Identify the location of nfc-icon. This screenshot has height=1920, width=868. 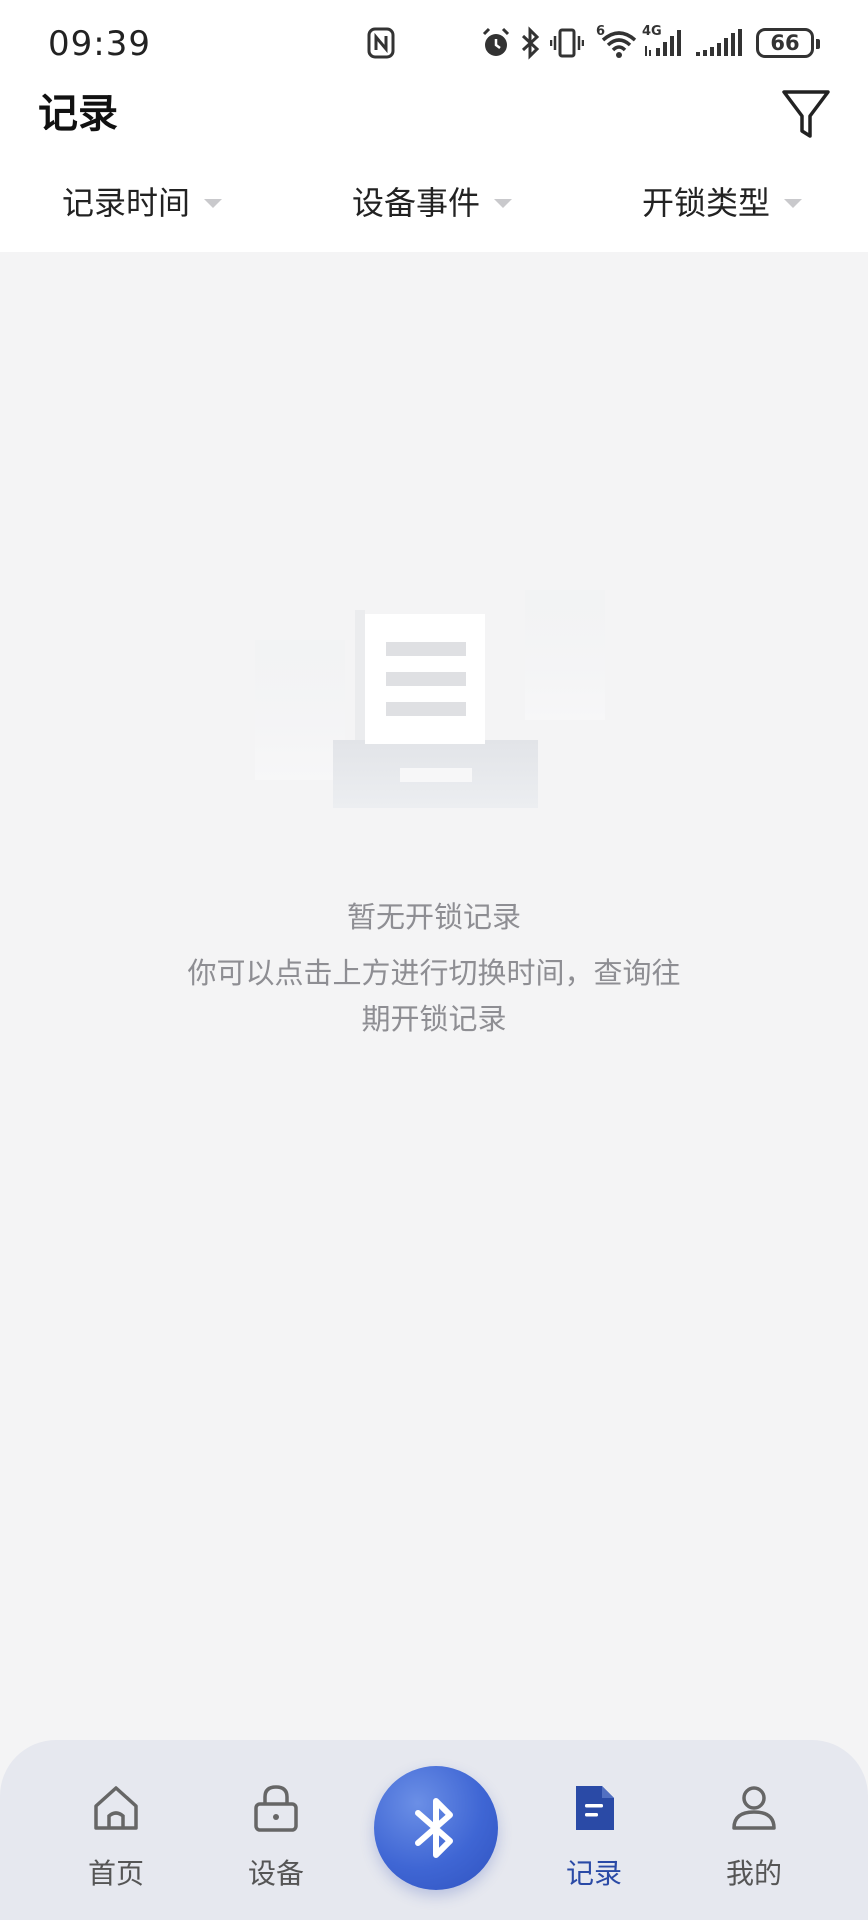
(381, 43).